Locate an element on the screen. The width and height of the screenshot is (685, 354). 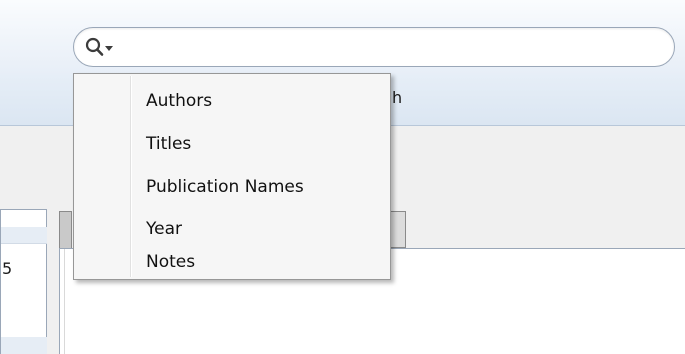
search-icon is located at coordinates (99, 46).